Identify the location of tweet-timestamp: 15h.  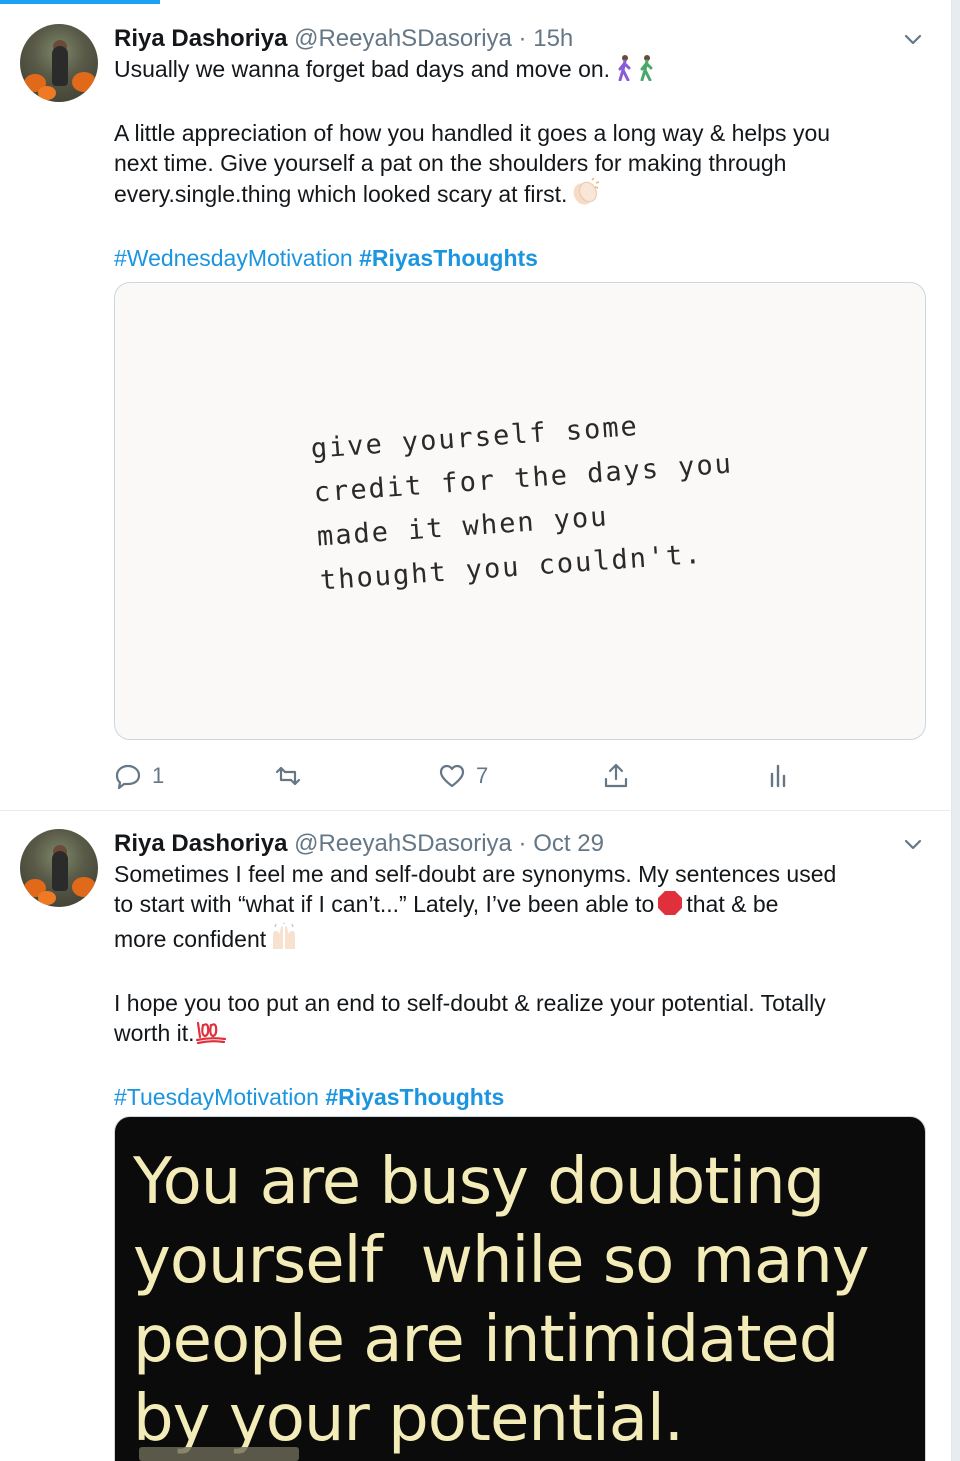
(553, 38).